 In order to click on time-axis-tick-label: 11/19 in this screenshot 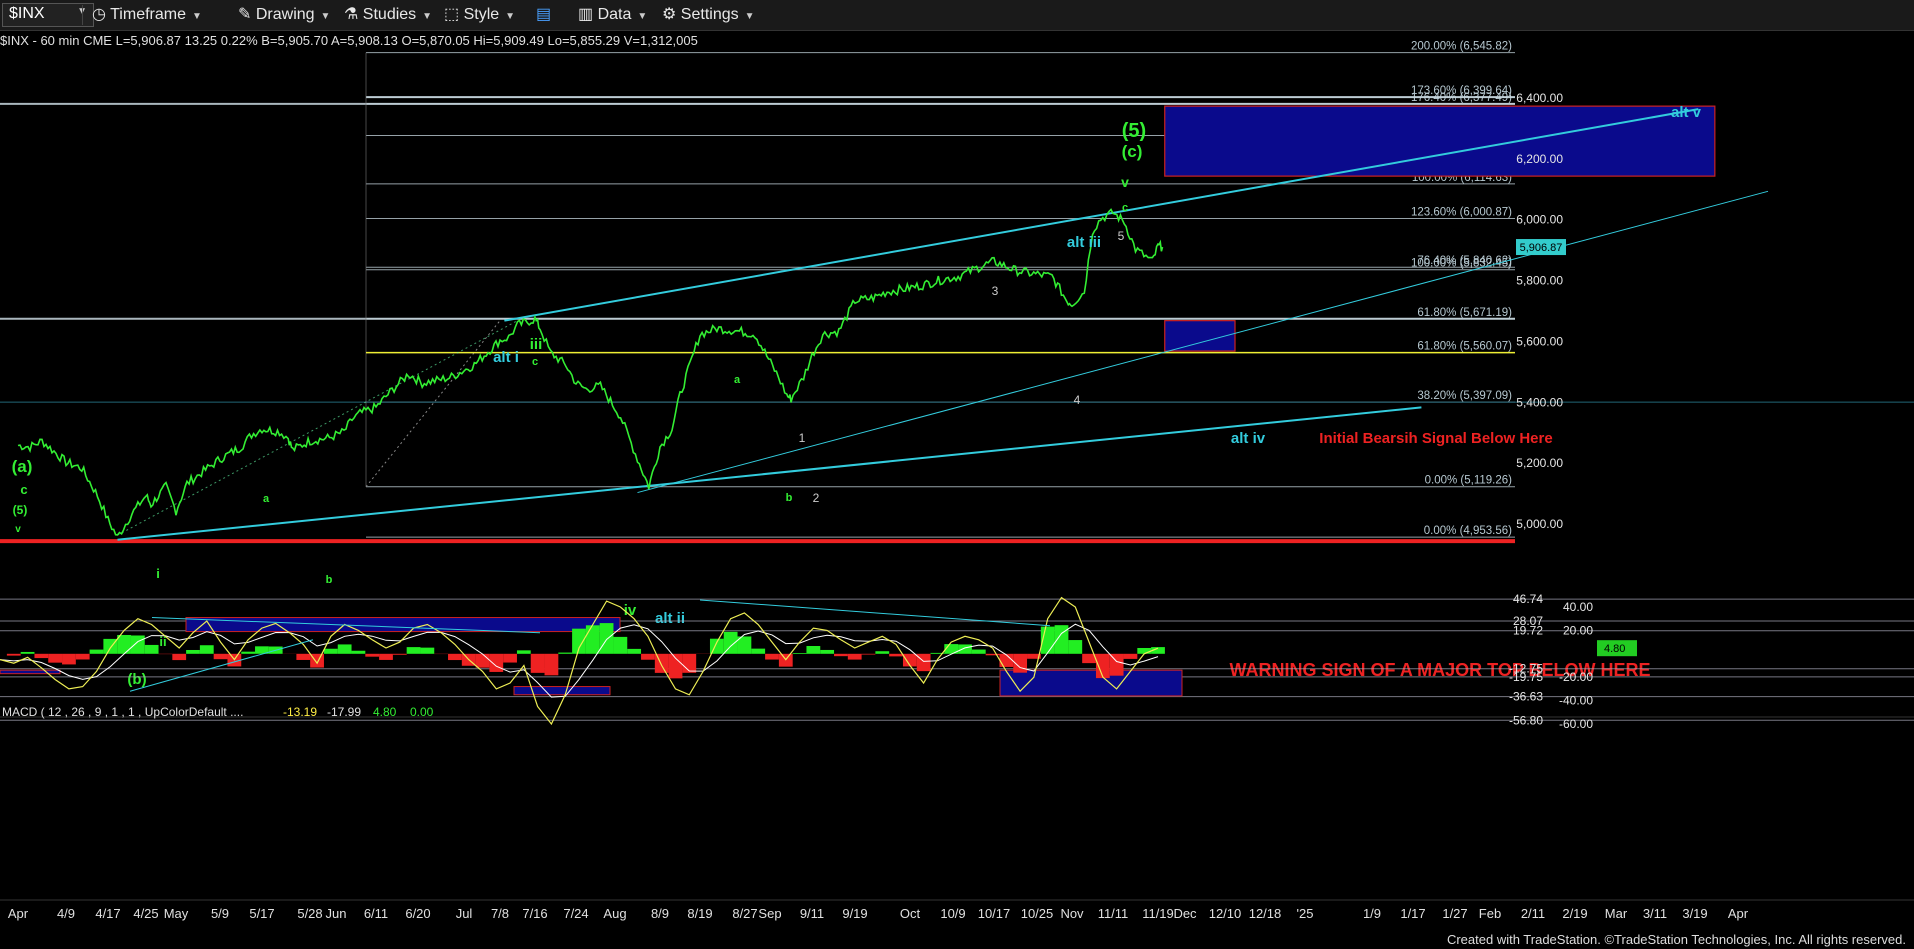, I will do `click(1158, 913)`.